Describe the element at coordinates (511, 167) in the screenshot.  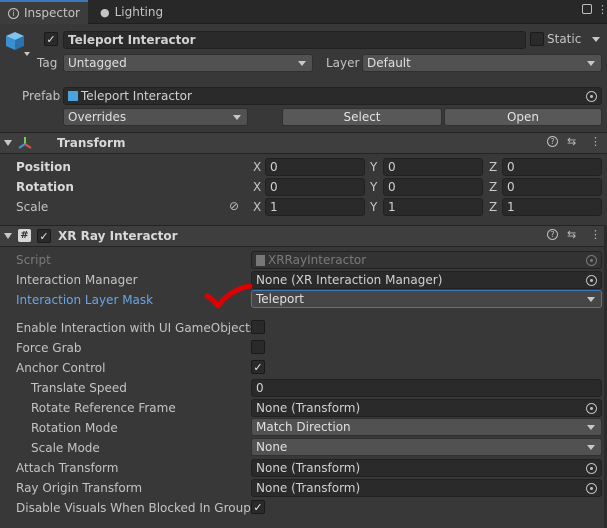
I see `position-z-value: 0` at that location.